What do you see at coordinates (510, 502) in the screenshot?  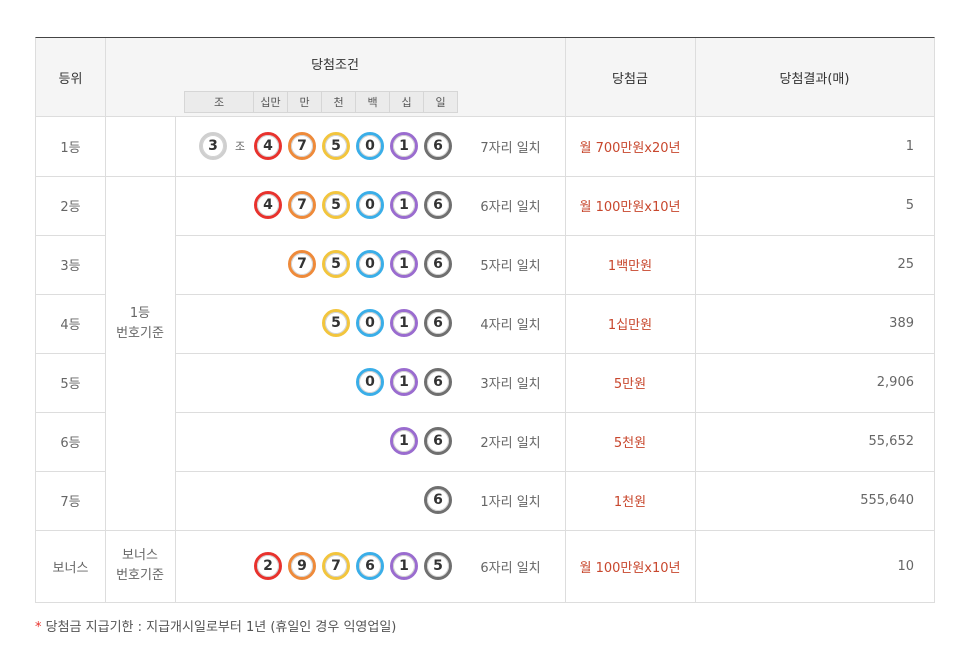 I see `row-match: 1자리 일치` at bounding box center [510, 502].